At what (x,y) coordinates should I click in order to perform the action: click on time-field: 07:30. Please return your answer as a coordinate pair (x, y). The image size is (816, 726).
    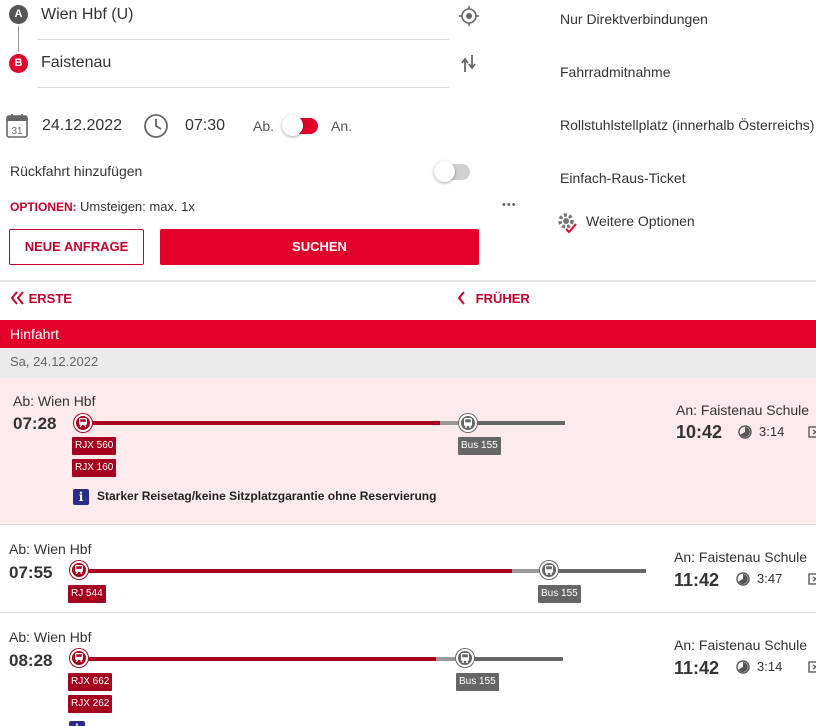
    Looking at the image, I should click on (205, 126).